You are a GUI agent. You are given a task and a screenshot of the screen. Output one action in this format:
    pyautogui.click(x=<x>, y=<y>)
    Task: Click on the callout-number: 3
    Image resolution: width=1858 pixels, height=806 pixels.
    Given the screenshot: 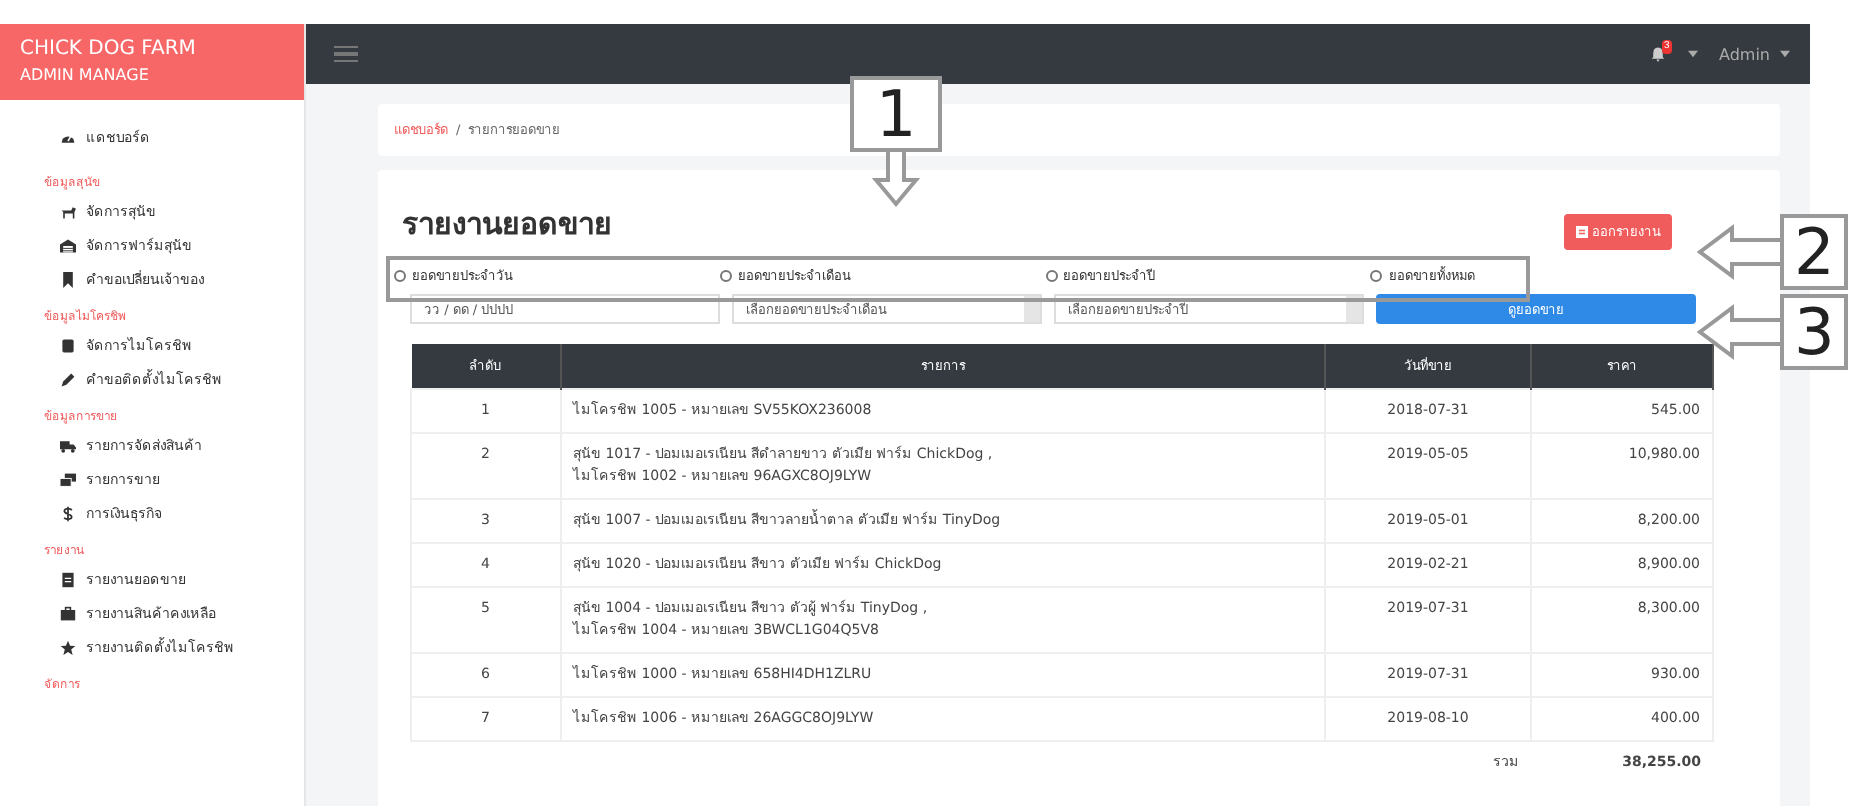 What is the action you would take?
    pyautogui.click(x=1814, y=332)
    